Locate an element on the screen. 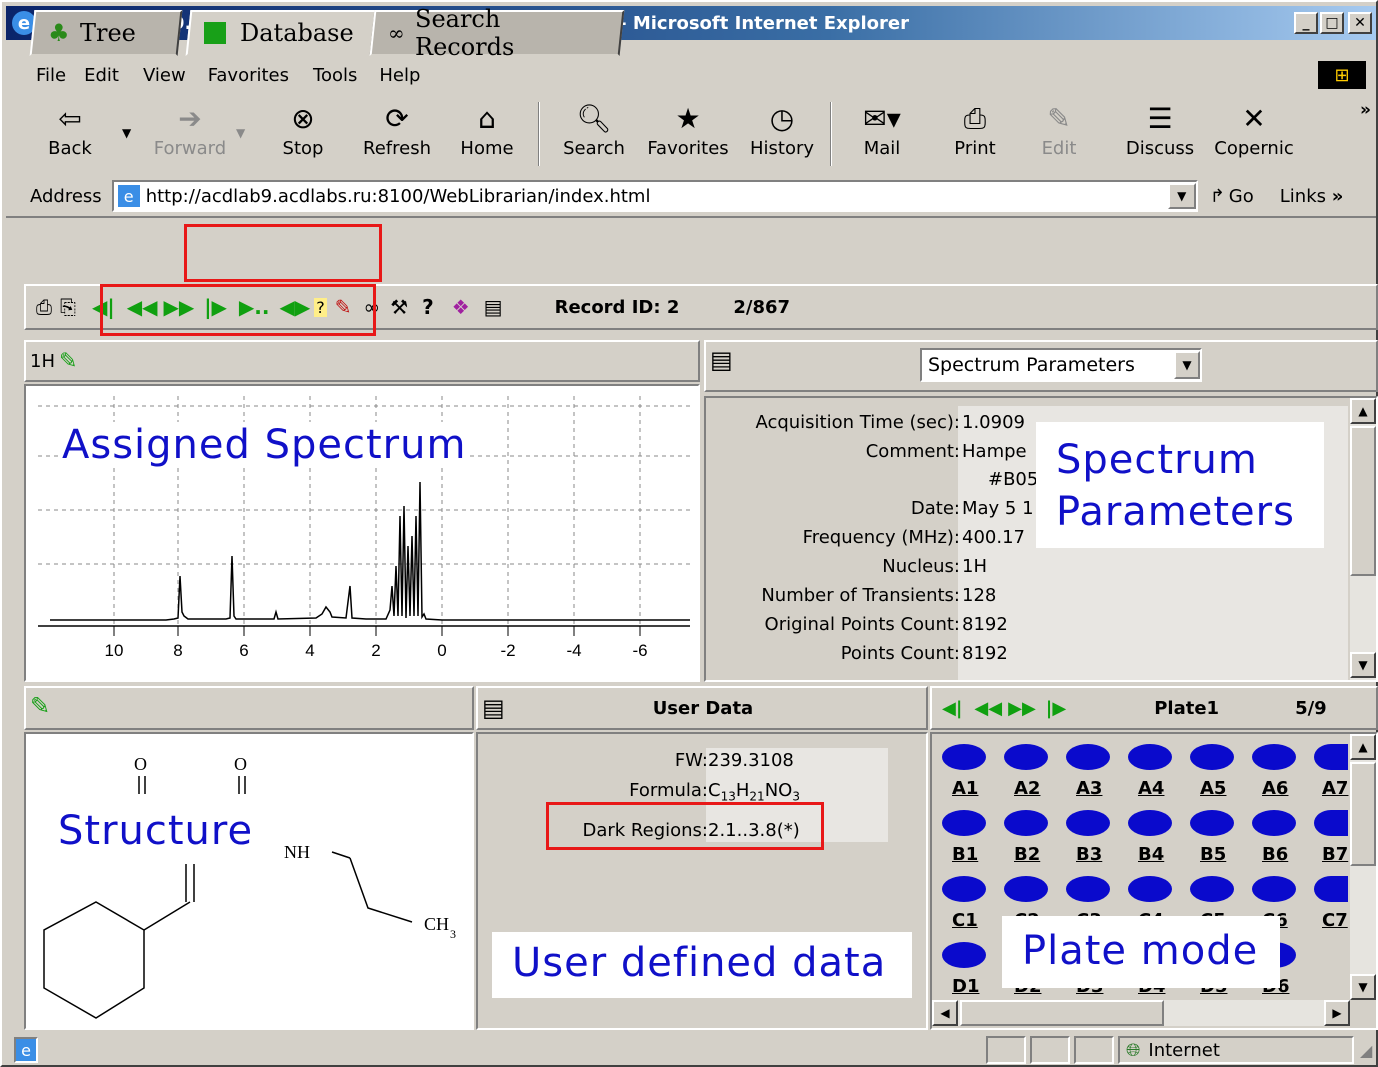 The height and width of the screenshot is (1067, 1378). tab-search-records: ∞ Search Records is located at coordinates (497, 33).